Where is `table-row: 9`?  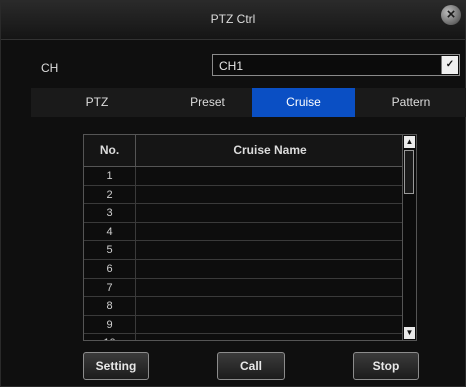
table-row: 9 is located at coordinates (244, 325).